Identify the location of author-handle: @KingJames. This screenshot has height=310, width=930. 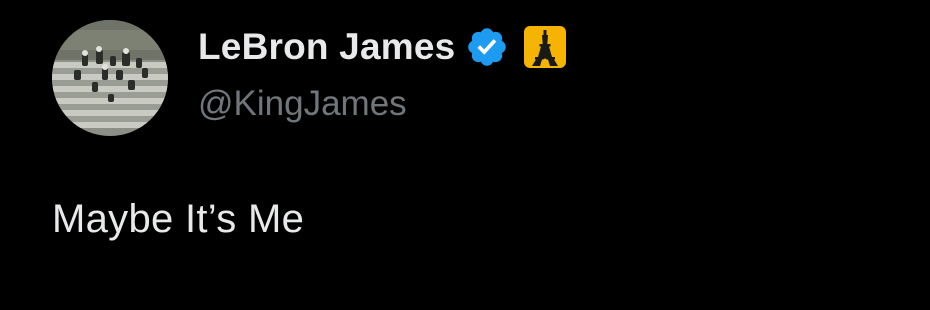
(302, 104).